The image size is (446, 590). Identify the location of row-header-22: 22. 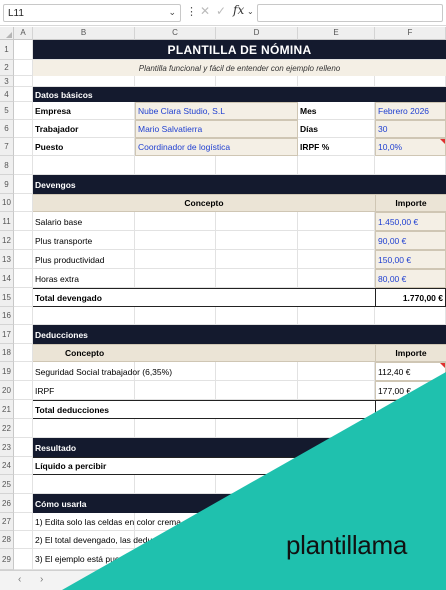
(7, 428).